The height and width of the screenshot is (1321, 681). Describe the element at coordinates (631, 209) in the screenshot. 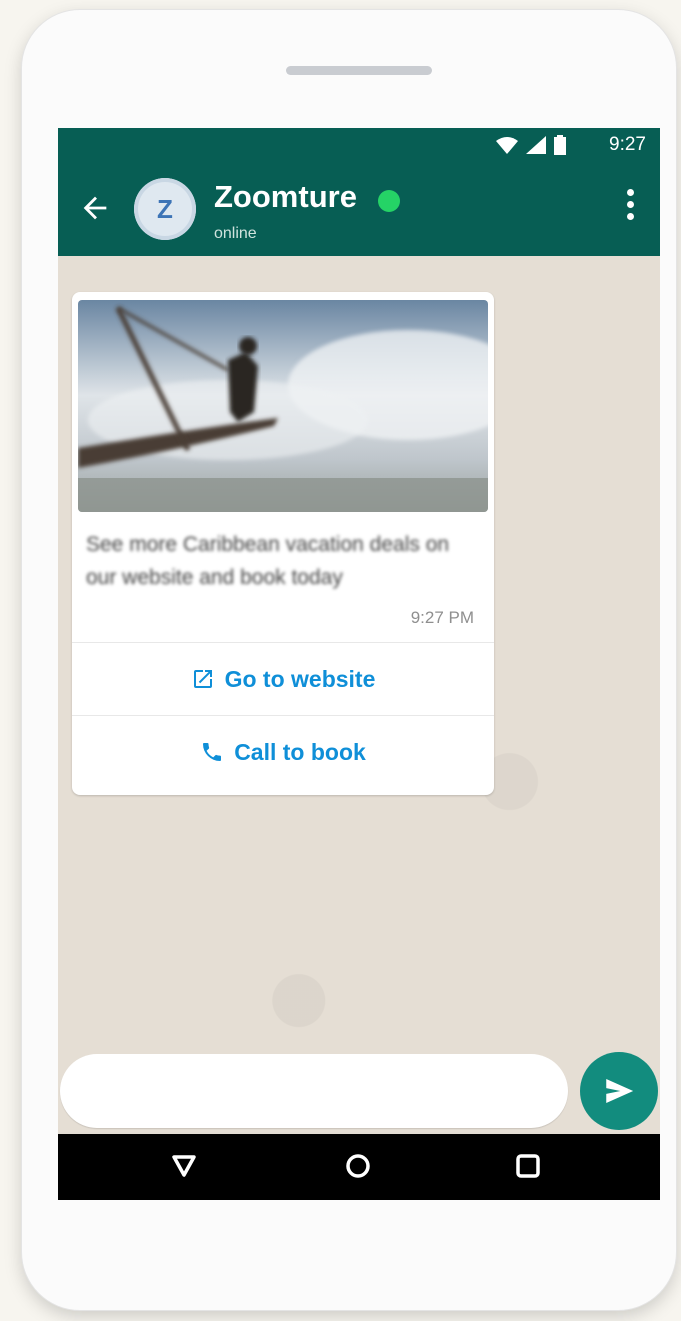

I see `more-options-icon` at that location.